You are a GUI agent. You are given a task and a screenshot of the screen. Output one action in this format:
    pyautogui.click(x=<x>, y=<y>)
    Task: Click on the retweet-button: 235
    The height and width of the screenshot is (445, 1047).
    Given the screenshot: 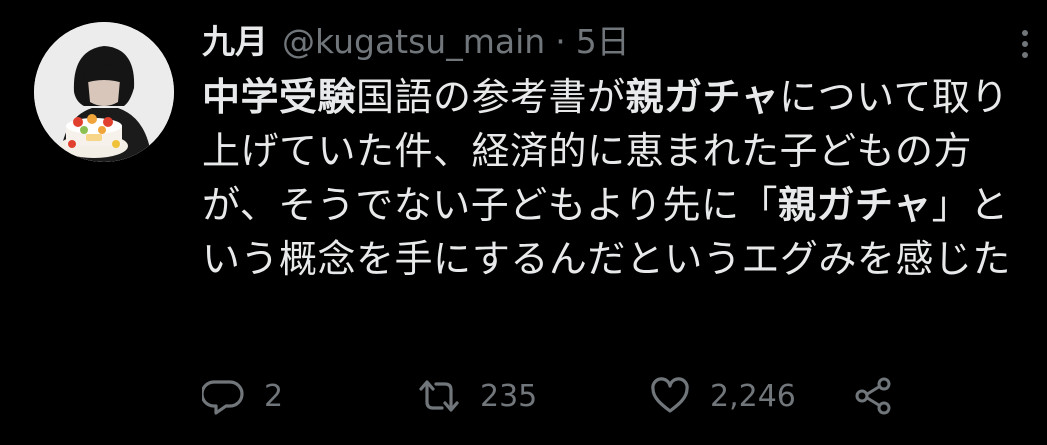 What is the action you would take?
    pyautogui.click(x=532, y=396)
    